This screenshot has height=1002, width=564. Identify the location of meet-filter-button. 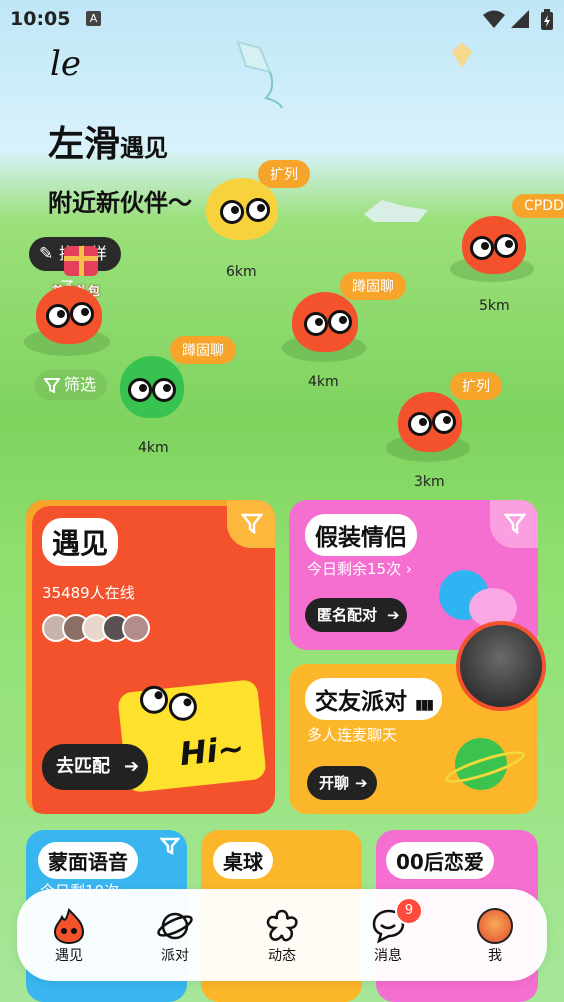
(251, 524).